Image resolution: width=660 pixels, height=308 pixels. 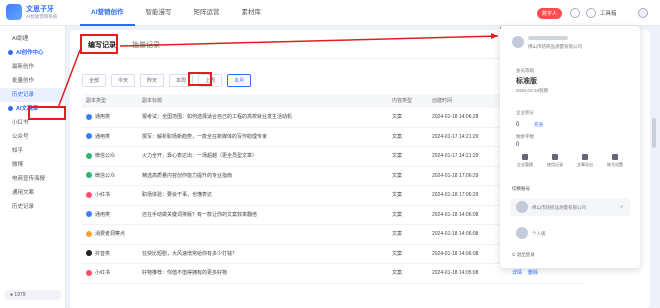 I want to click on shortcut-settings-label: 账号设置, so click(x=615, y=164).